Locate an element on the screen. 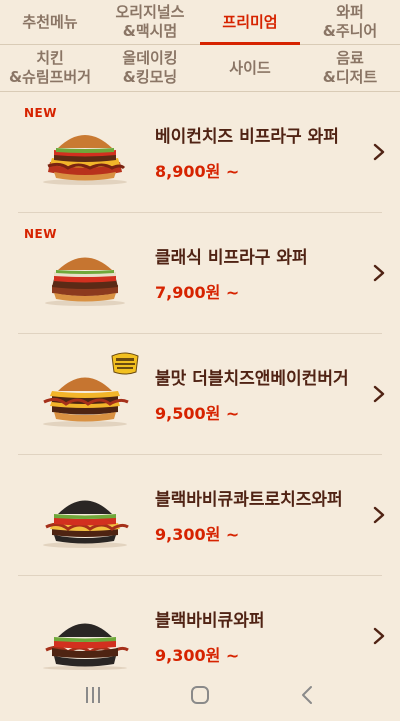 The width and height of the screenshot is (400, 721). menu-item-name: 클래식 비프라구 와퍼 is located at coordinates (231, 258).